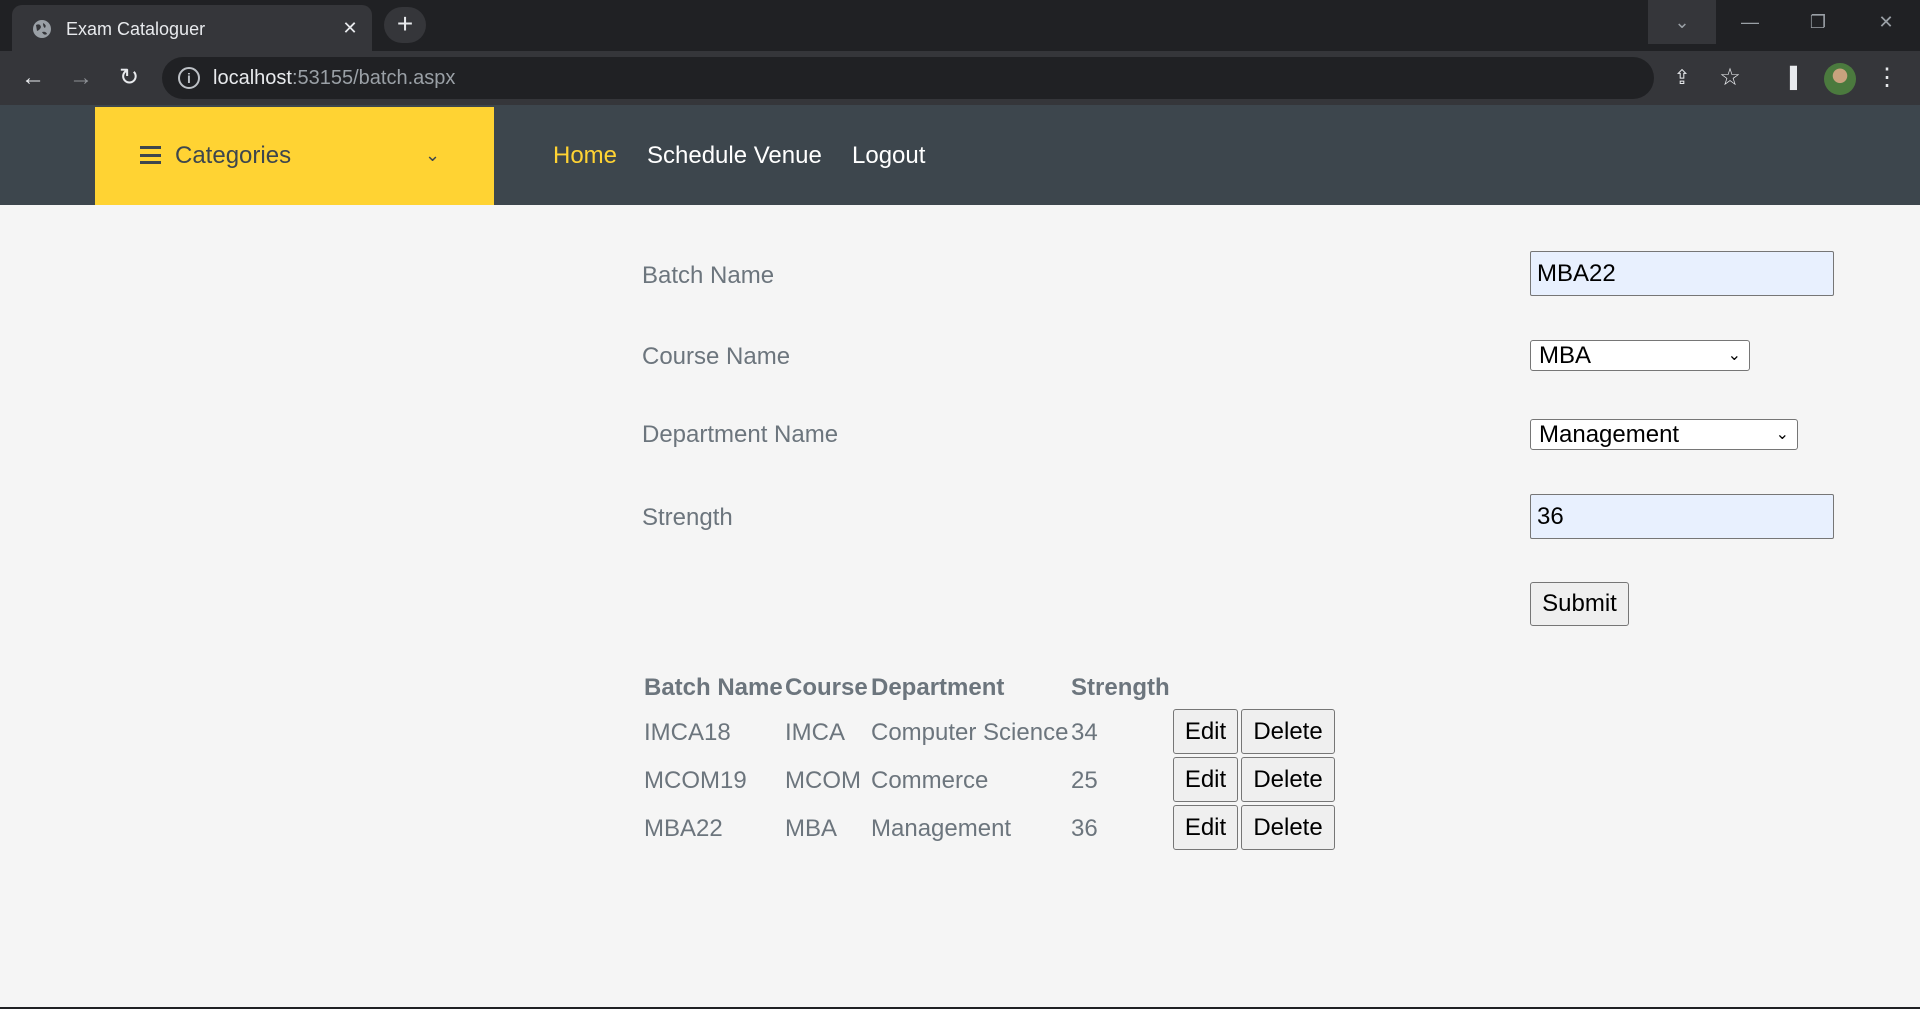  I want to click on categories-label: Categories, so click(233, 155).